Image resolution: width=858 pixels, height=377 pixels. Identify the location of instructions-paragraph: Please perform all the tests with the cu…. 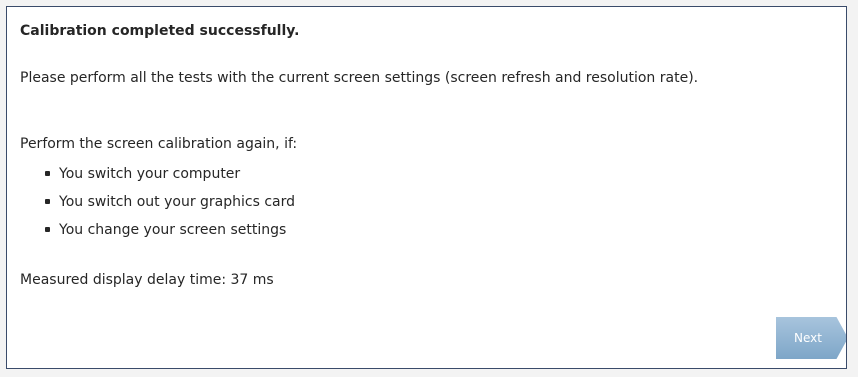
(359, 78).